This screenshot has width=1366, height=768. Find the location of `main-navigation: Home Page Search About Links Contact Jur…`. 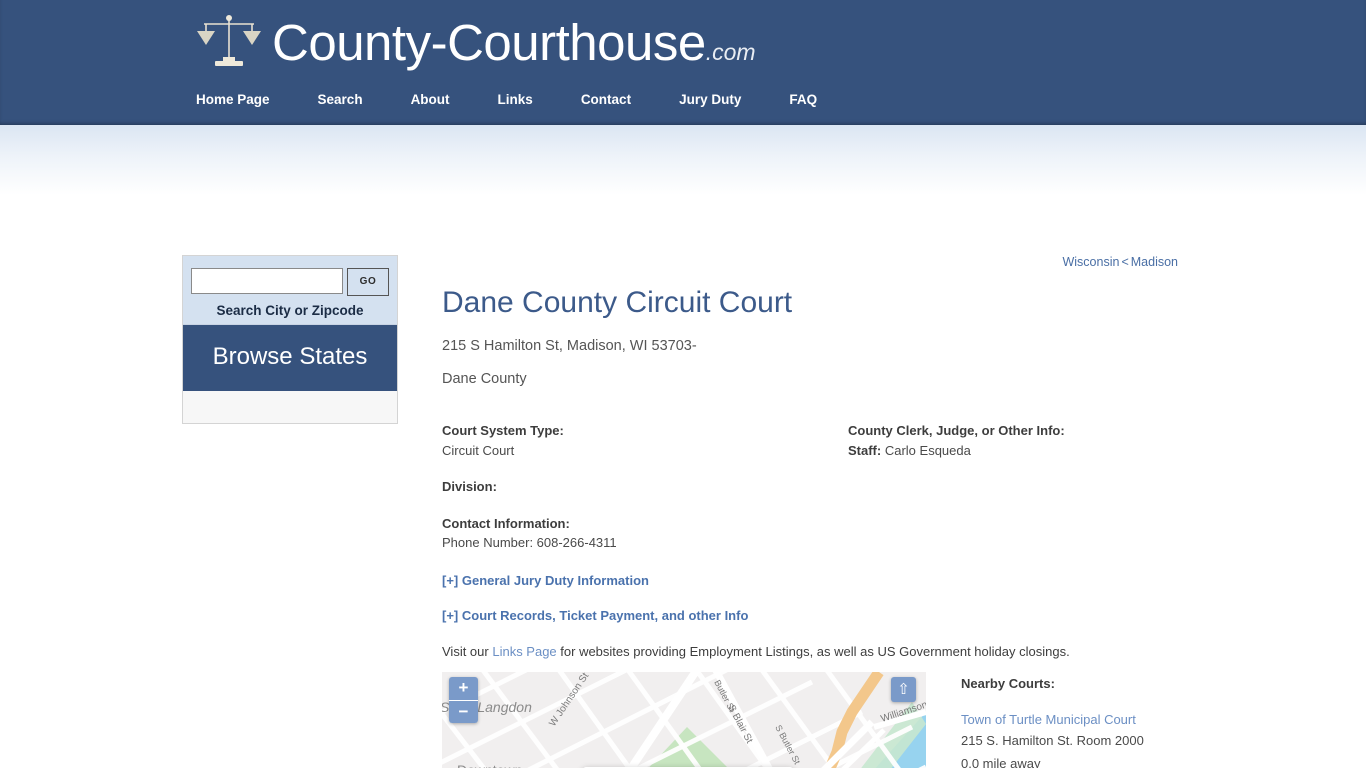

main-navigation: Home Page Search About Links Contact Jur… is located at coordinates (506, 99).